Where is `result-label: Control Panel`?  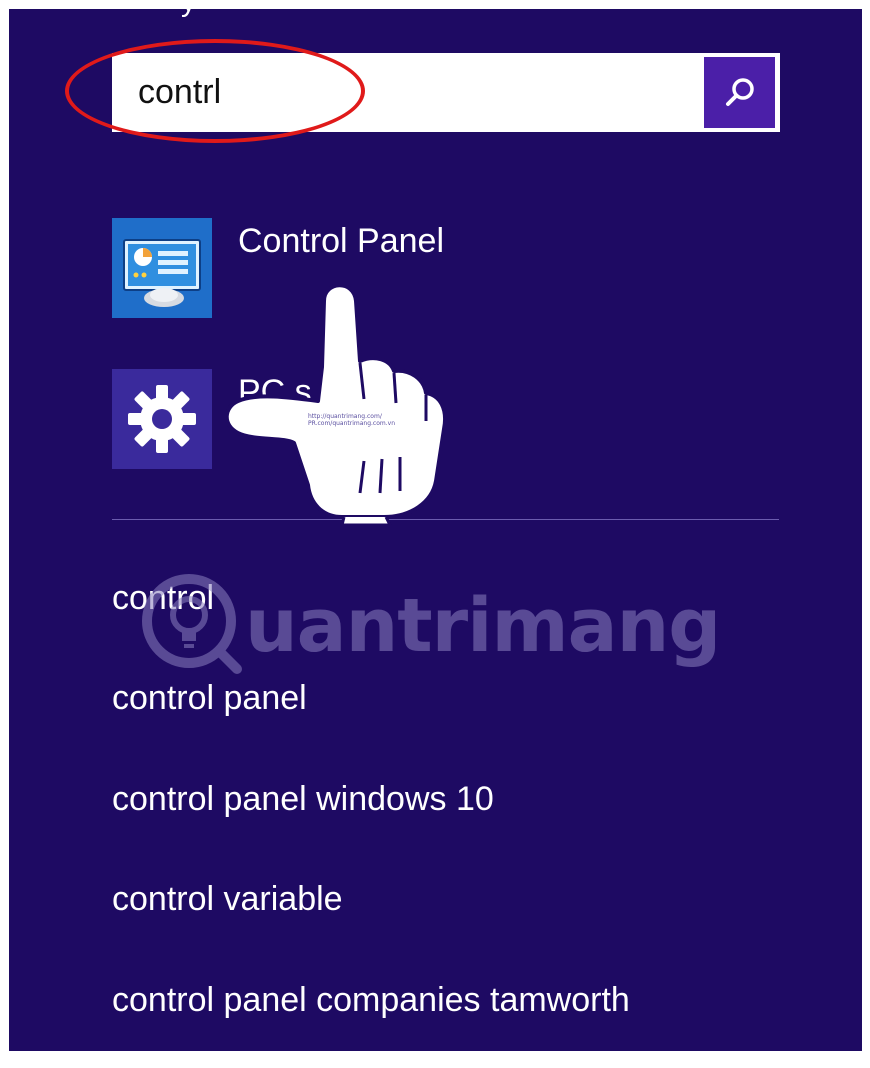
result-label: Control Panel is located at coordinates (341, 241).